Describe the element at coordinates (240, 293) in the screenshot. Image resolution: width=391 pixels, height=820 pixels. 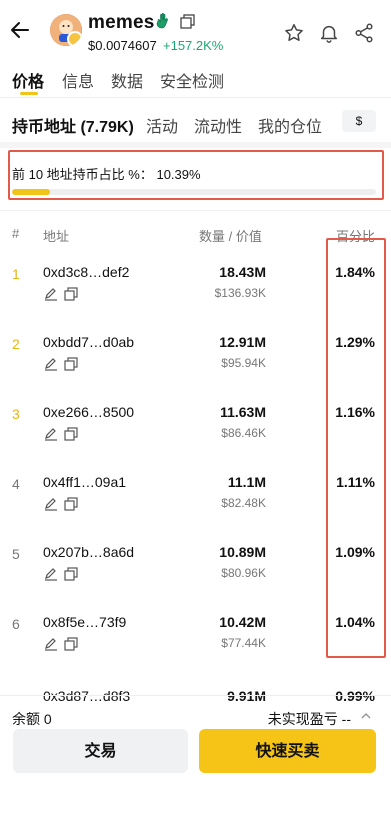
I see `holder-value: $136.93K` at that location.